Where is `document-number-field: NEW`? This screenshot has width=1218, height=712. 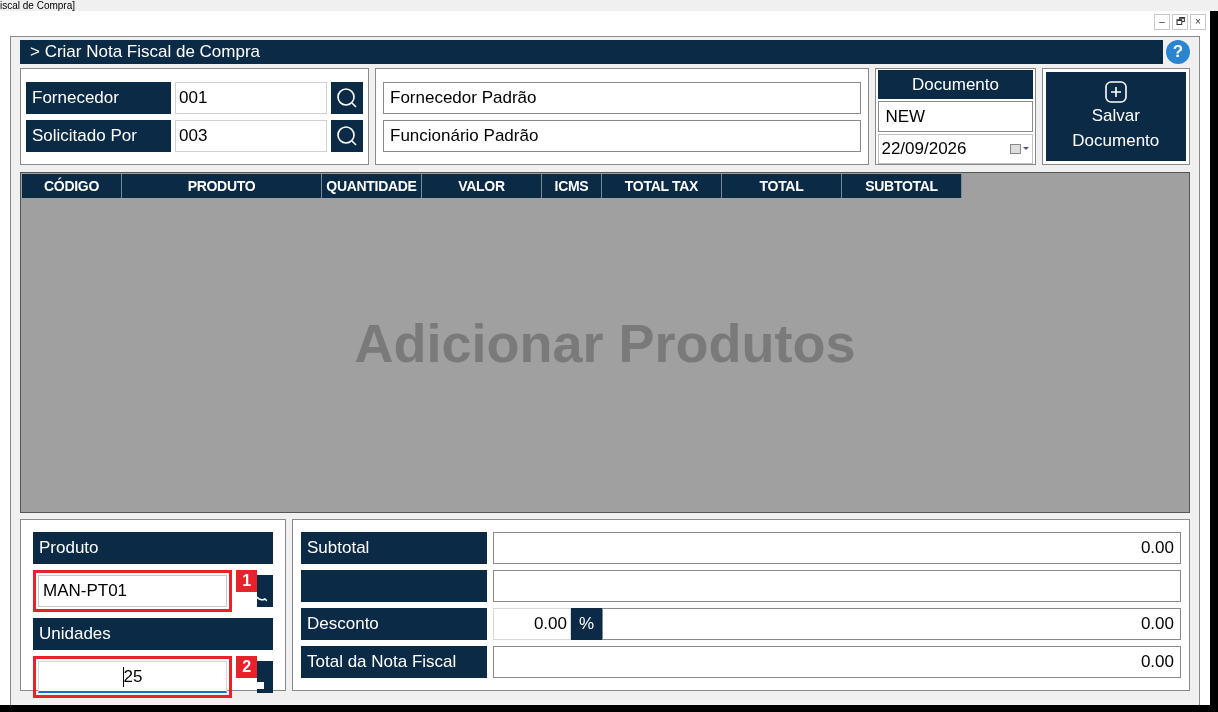
document-number-field: NEW is located at coordinates (955, 116).